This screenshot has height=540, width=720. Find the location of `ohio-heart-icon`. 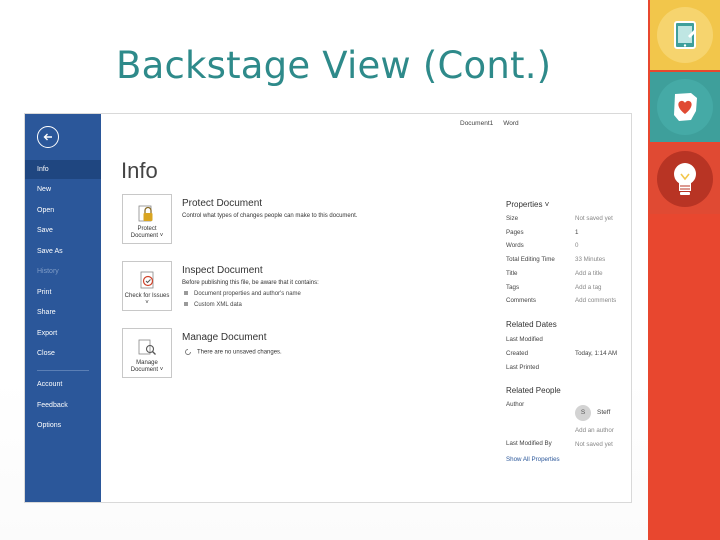

ohio-heart-icon is located at coordinates (685, 107).